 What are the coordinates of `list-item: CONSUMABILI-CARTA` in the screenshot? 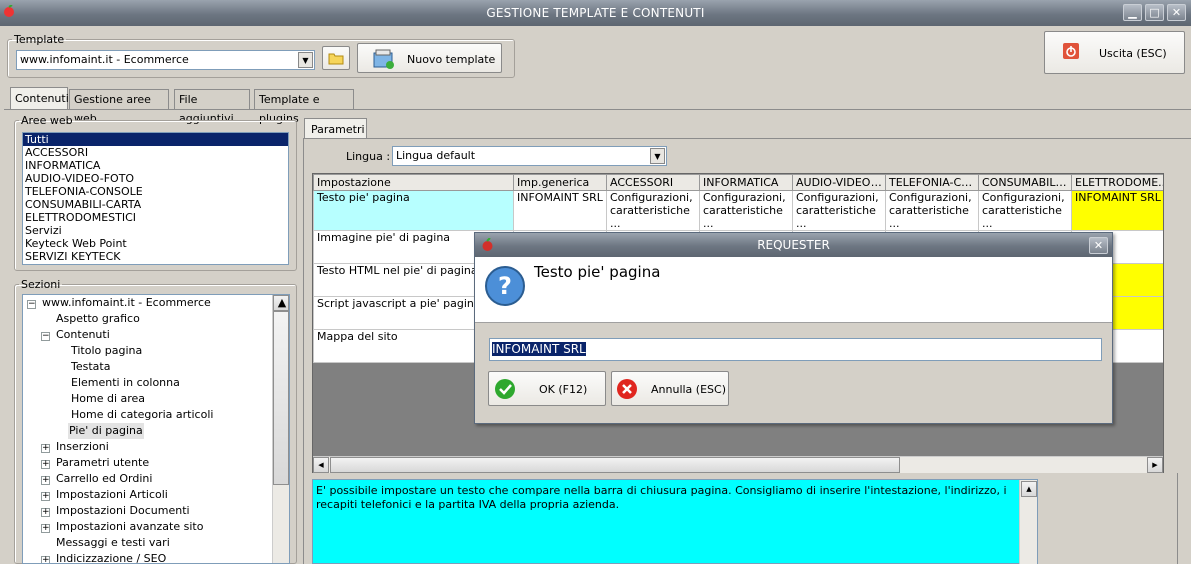 It's located at (155, 204).